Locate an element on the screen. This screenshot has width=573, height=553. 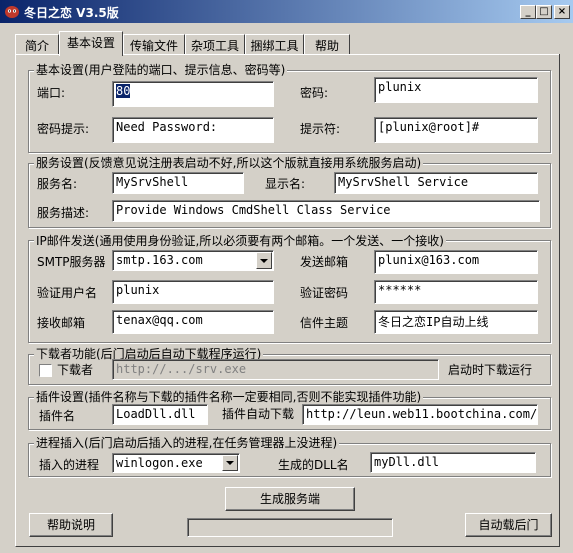
generate-server-button: 生成服务端 is located at coordinates (290, 499).